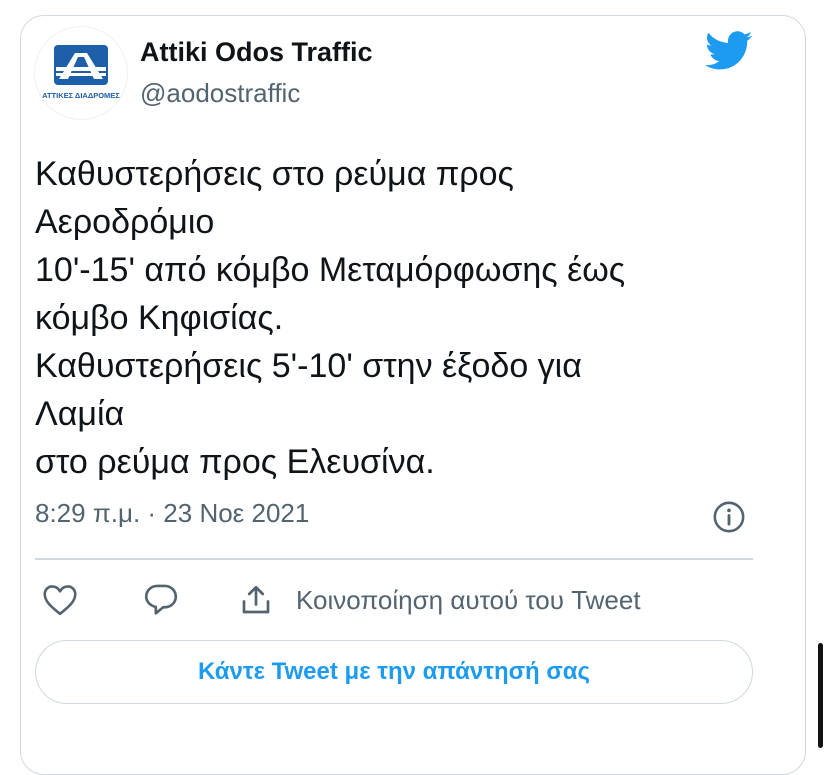 Image resolution: width=828 pixels, height=775 pixels. Describe the element at coordinates (820, 695) in the screenshot. I see `scrollbar` at that location.